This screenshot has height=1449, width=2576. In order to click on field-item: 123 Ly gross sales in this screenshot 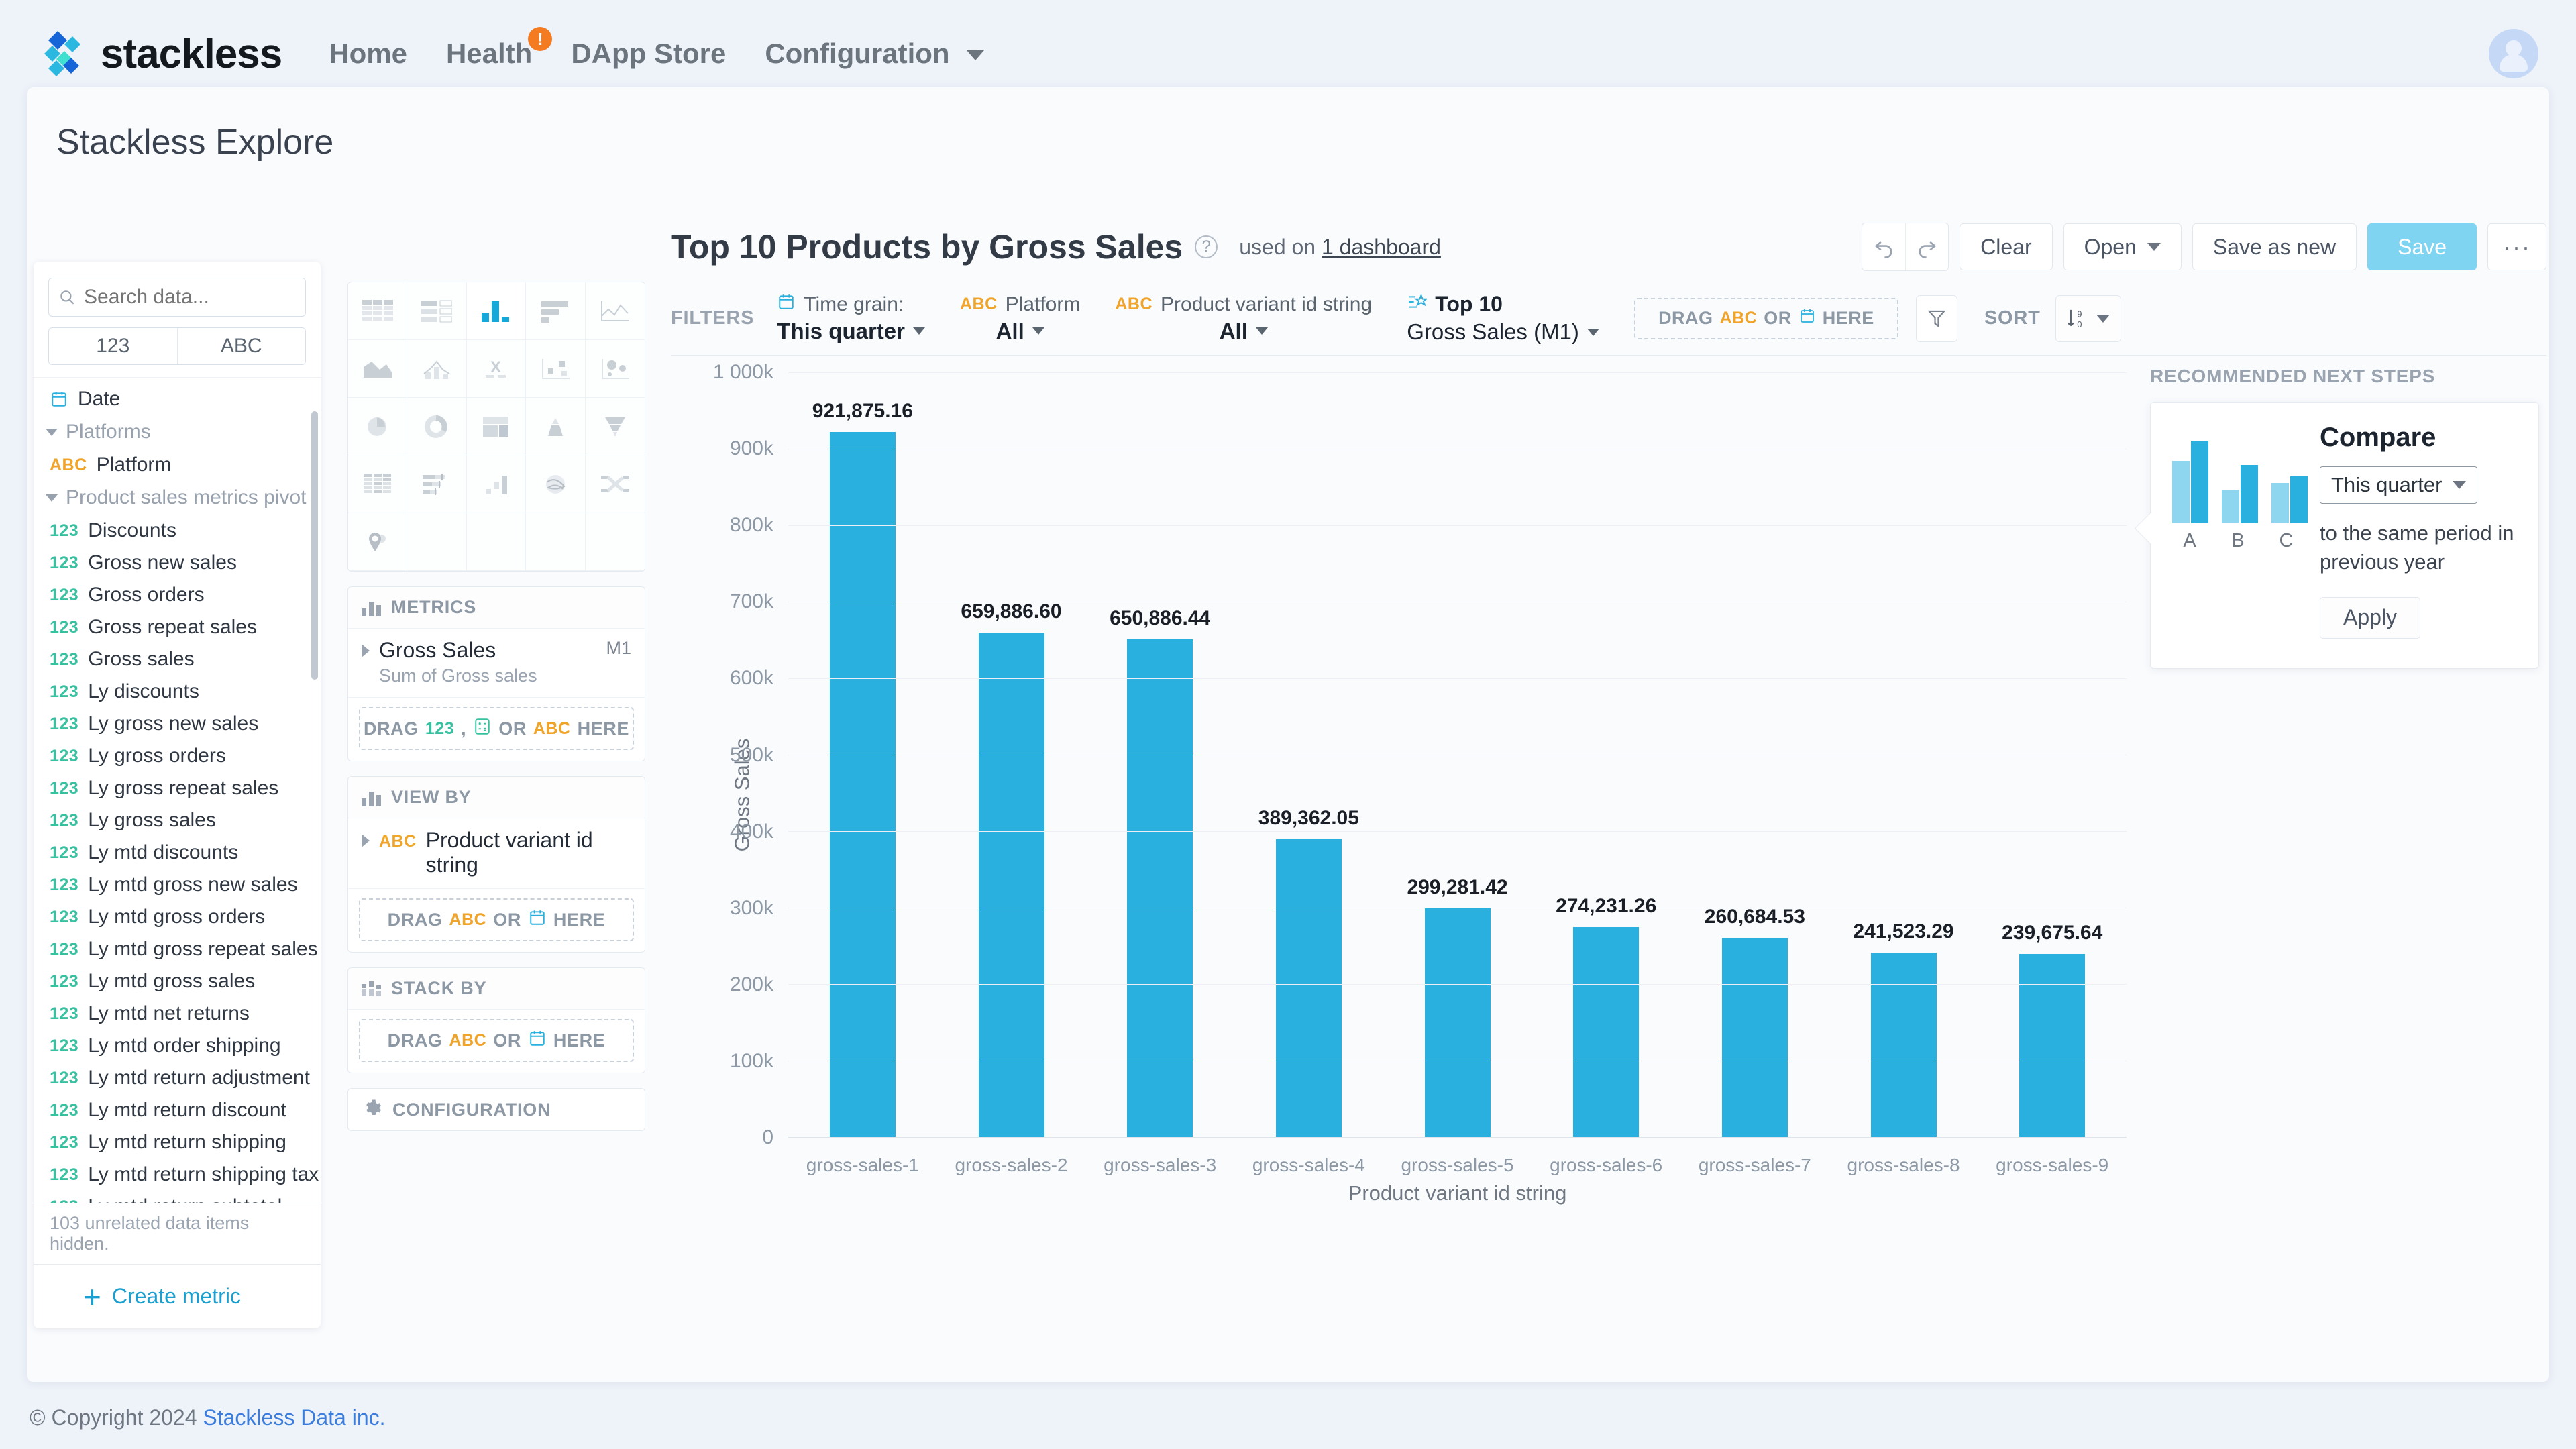, I will do `click(177, 820)`.